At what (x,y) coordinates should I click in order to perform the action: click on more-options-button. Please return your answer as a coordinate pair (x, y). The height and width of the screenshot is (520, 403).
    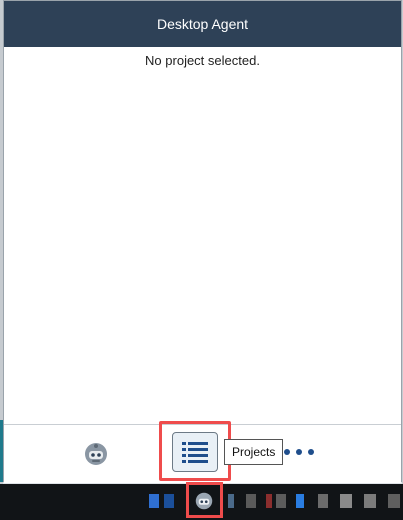
    Looking at the image, I should click on (299, 452).